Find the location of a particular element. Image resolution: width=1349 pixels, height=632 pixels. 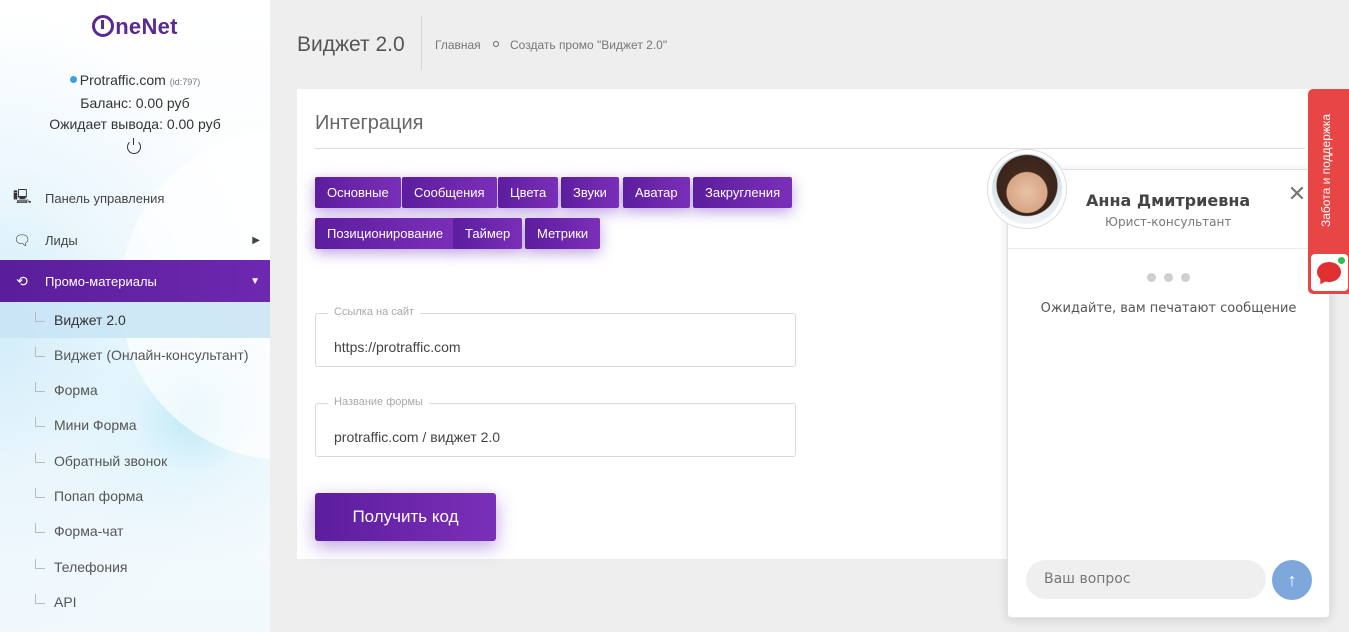

chat-icon: 🗨 is located at coordinates (22, 239).